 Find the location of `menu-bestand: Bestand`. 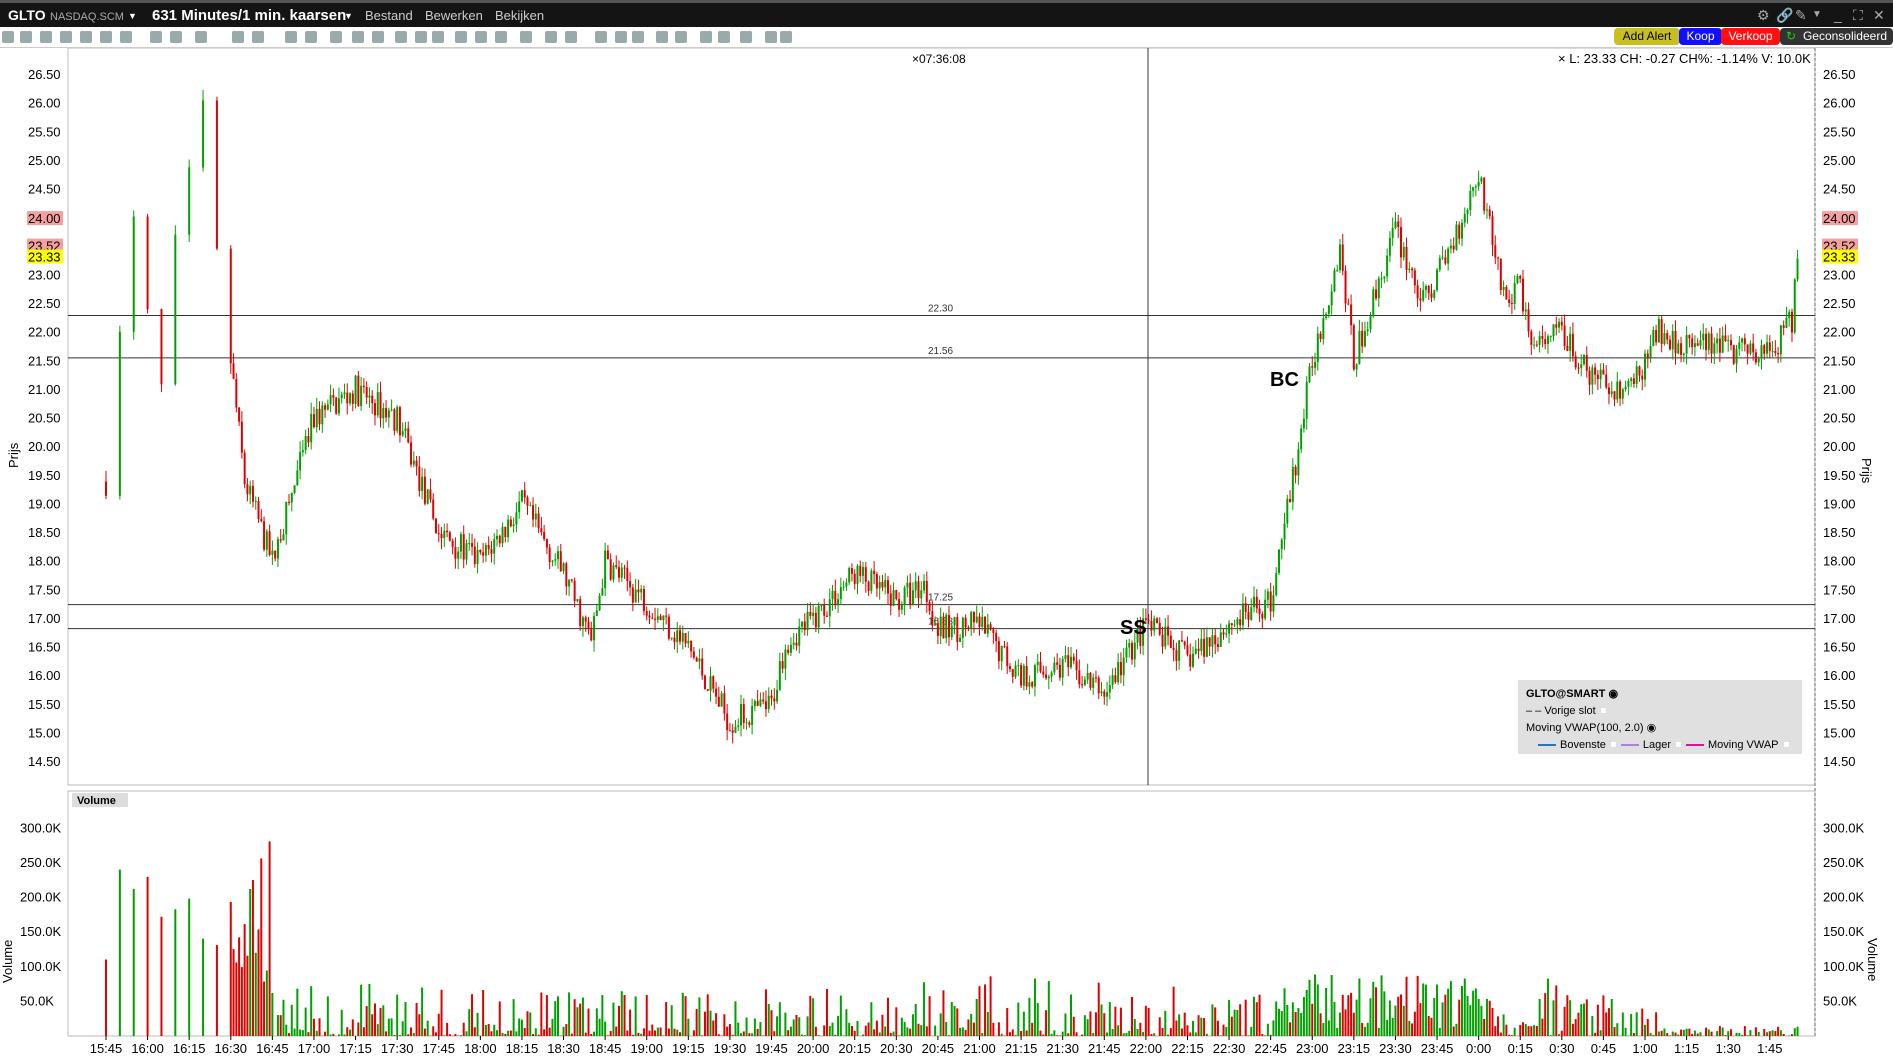

menu-bestand: Bestand is located at coordinates (389, 15).